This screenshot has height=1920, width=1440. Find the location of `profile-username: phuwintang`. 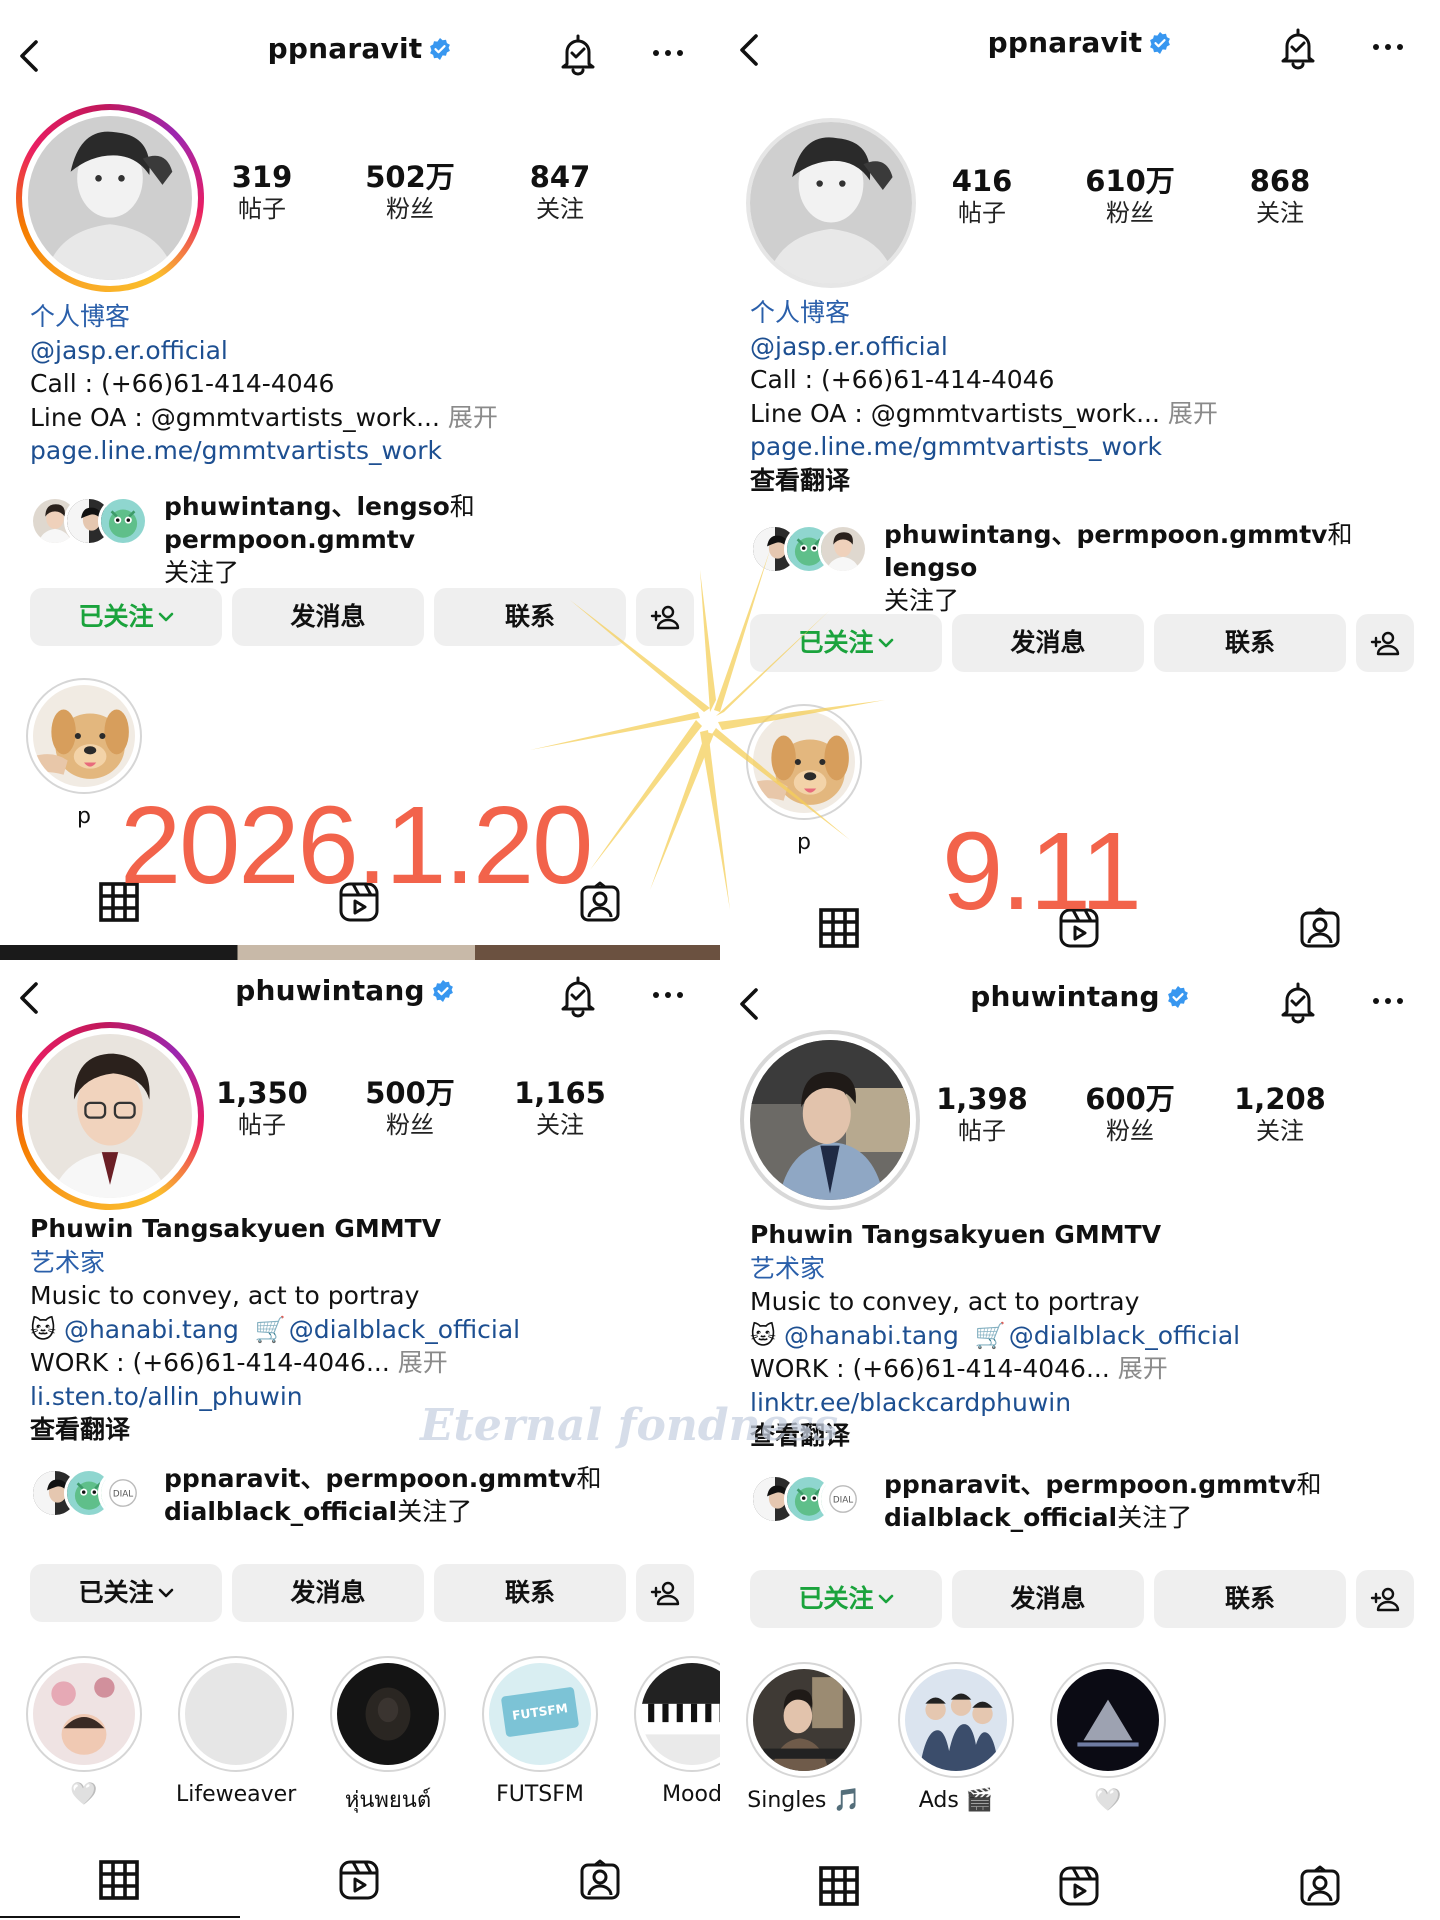

profile-username: phuwintang is located at coordinates (360, 990).